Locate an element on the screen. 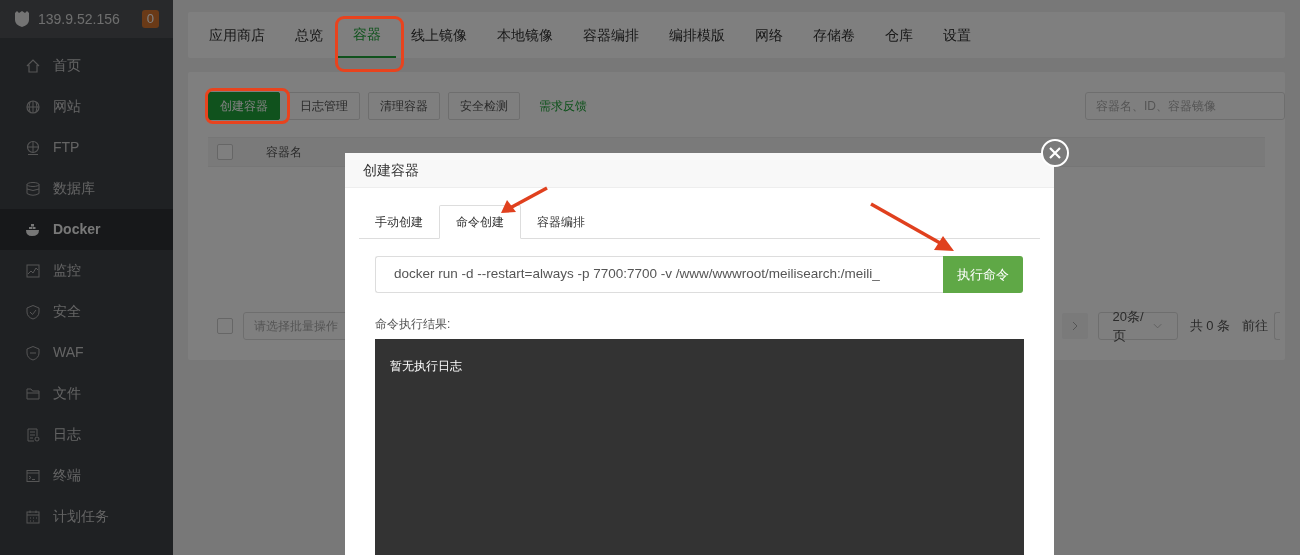  total-count: 共 0 条 is located at coordinates (1209, 326).